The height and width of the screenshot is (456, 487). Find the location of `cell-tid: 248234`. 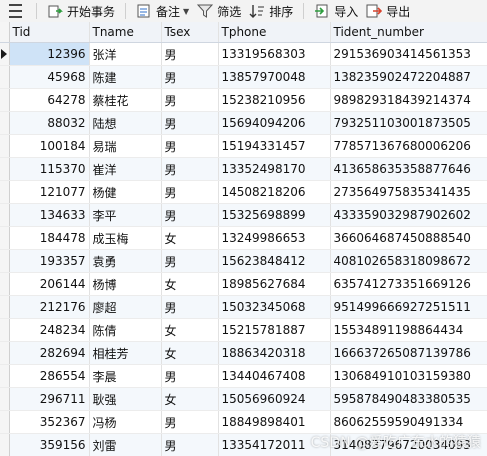

cell-tid: 248234 is located at coordinates (49, 330).